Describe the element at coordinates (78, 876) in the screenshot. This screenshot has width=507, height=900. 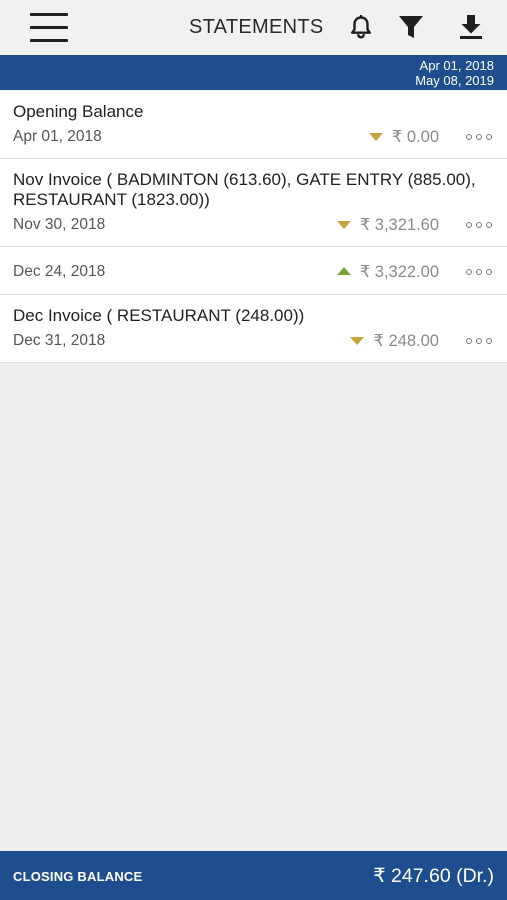
I see `closing-balance-label: CLOSING BALANCE` at that location.